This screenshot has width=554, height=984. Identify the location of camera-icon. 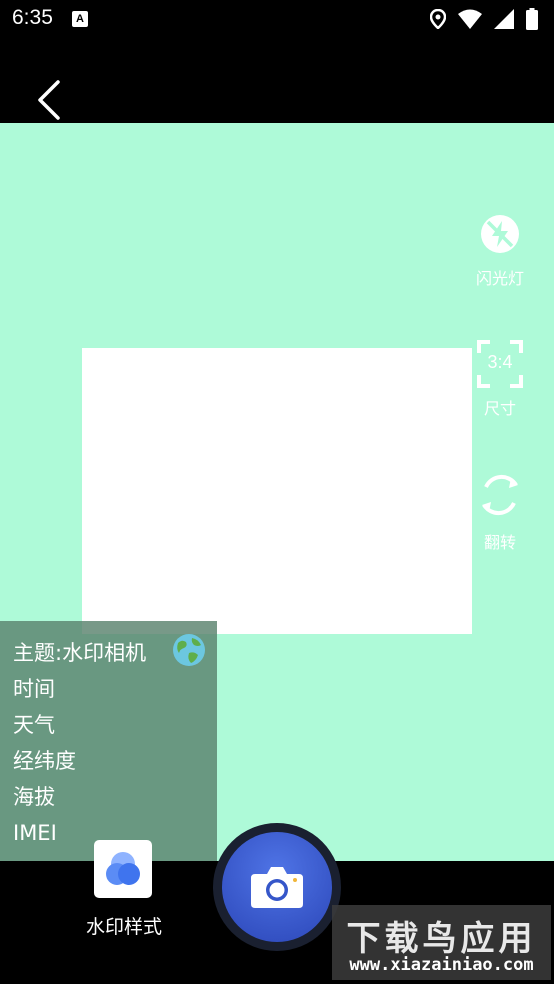
(277, 887).